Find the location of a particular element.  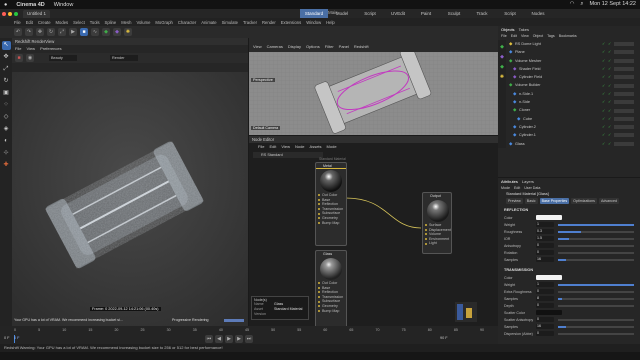

menu-item: Render is located at coordinates (269, 22).